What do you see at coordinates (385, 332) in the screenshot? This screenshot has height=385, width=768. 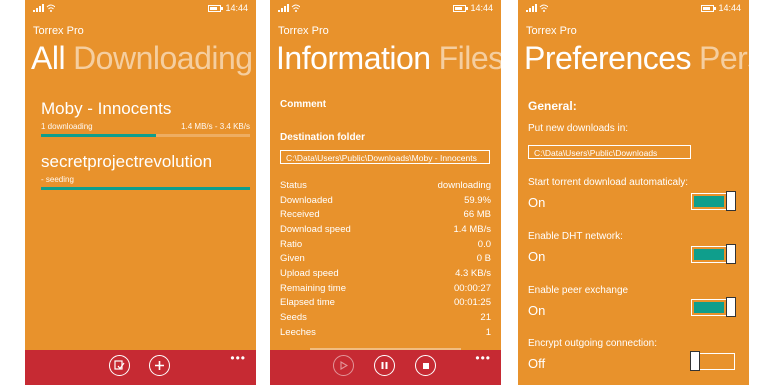 I see `info-row: Leeches 1` at bounding box center [385, 332].